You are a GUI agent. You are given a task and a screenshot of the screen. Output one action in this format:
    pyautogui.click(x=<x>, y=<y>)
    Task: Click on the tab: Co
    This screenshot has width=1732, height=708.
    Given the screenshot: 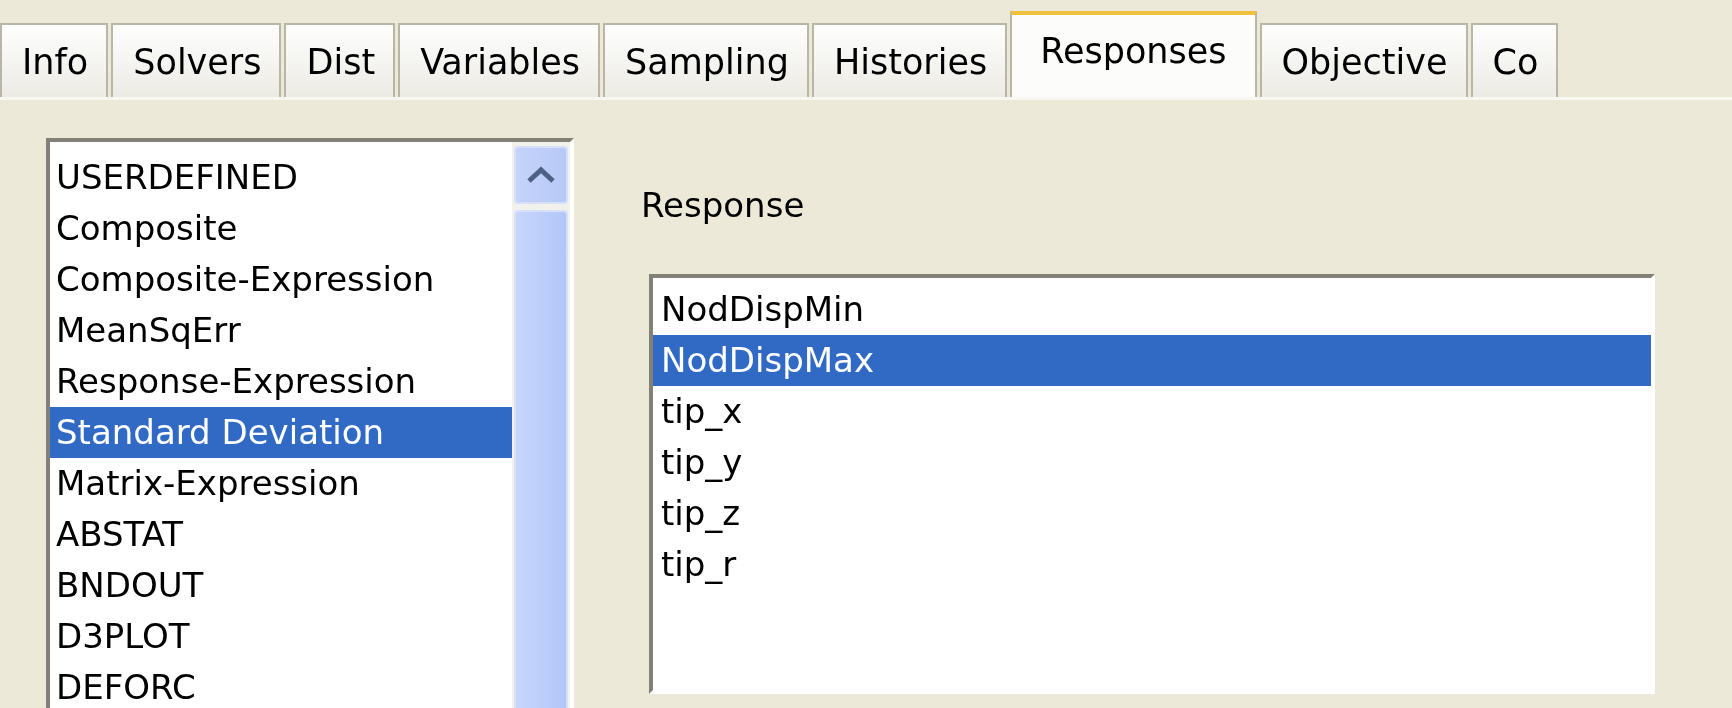 What is the action you would take?
    pyautogui.click(x=1514, y=60)
    